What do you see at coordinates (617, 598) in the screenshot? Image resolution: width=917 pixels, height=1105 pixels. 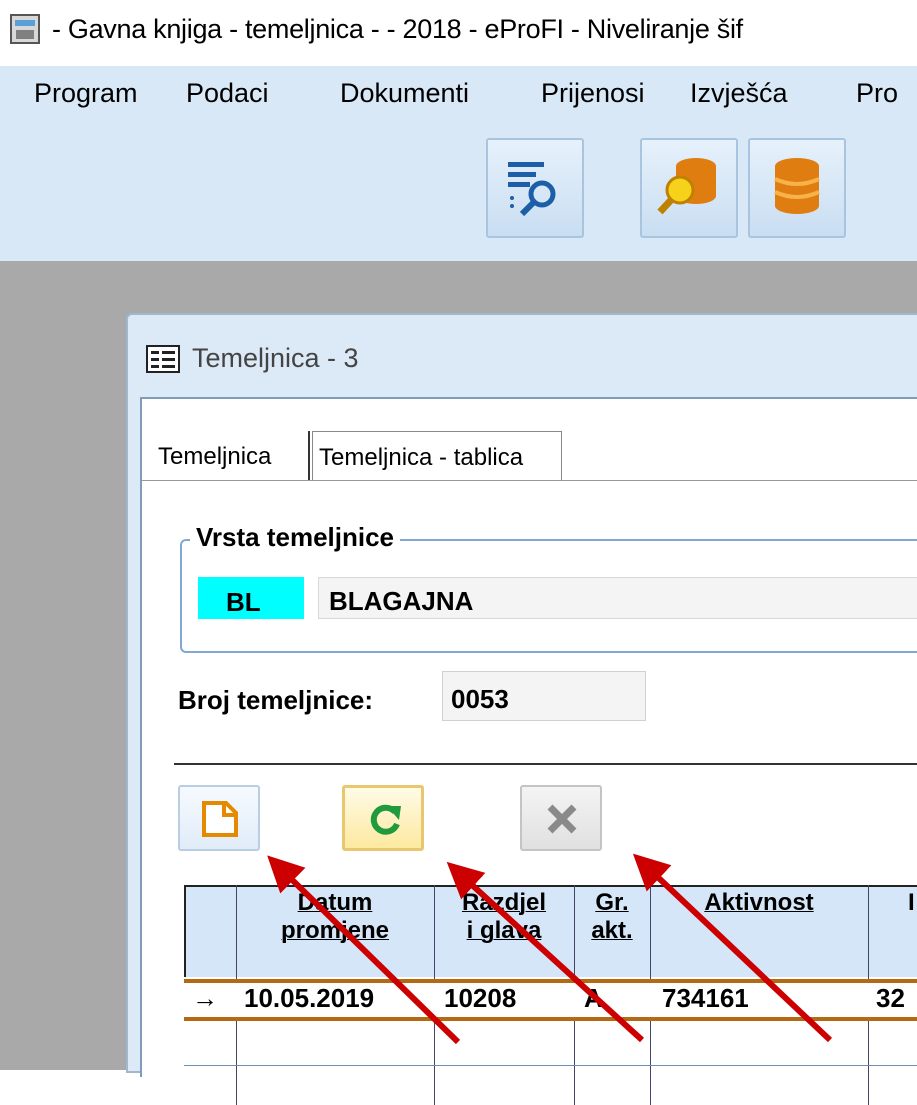 I see `vrsta-name-field: BLAGAJNA` at bounding box center [617, 598].